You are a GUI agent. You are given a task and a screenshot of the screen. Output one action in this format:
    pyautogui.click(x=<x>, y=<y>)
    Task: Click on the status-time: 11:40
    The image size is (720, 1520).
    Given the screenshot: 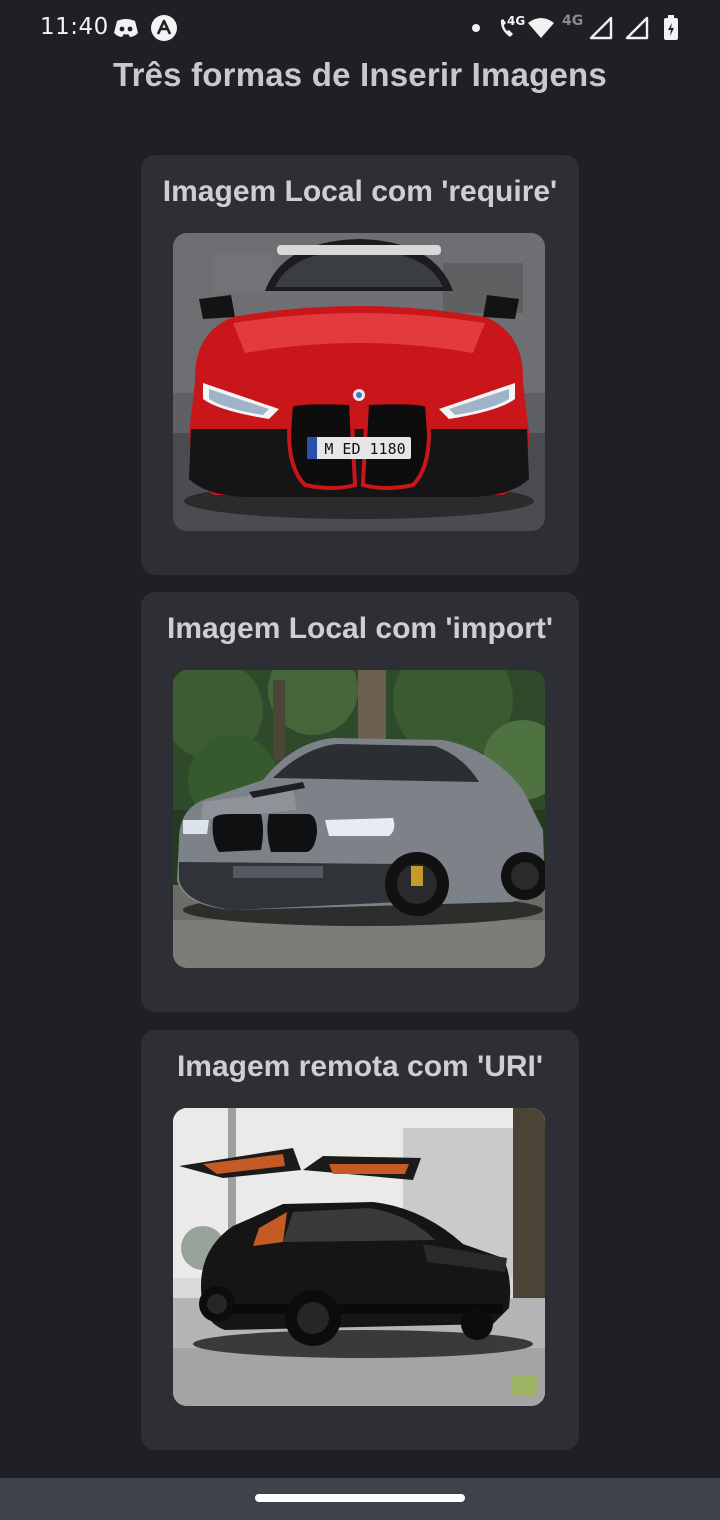 What is the action you would take?
    pyautogui.click(x=74, y=27)
    